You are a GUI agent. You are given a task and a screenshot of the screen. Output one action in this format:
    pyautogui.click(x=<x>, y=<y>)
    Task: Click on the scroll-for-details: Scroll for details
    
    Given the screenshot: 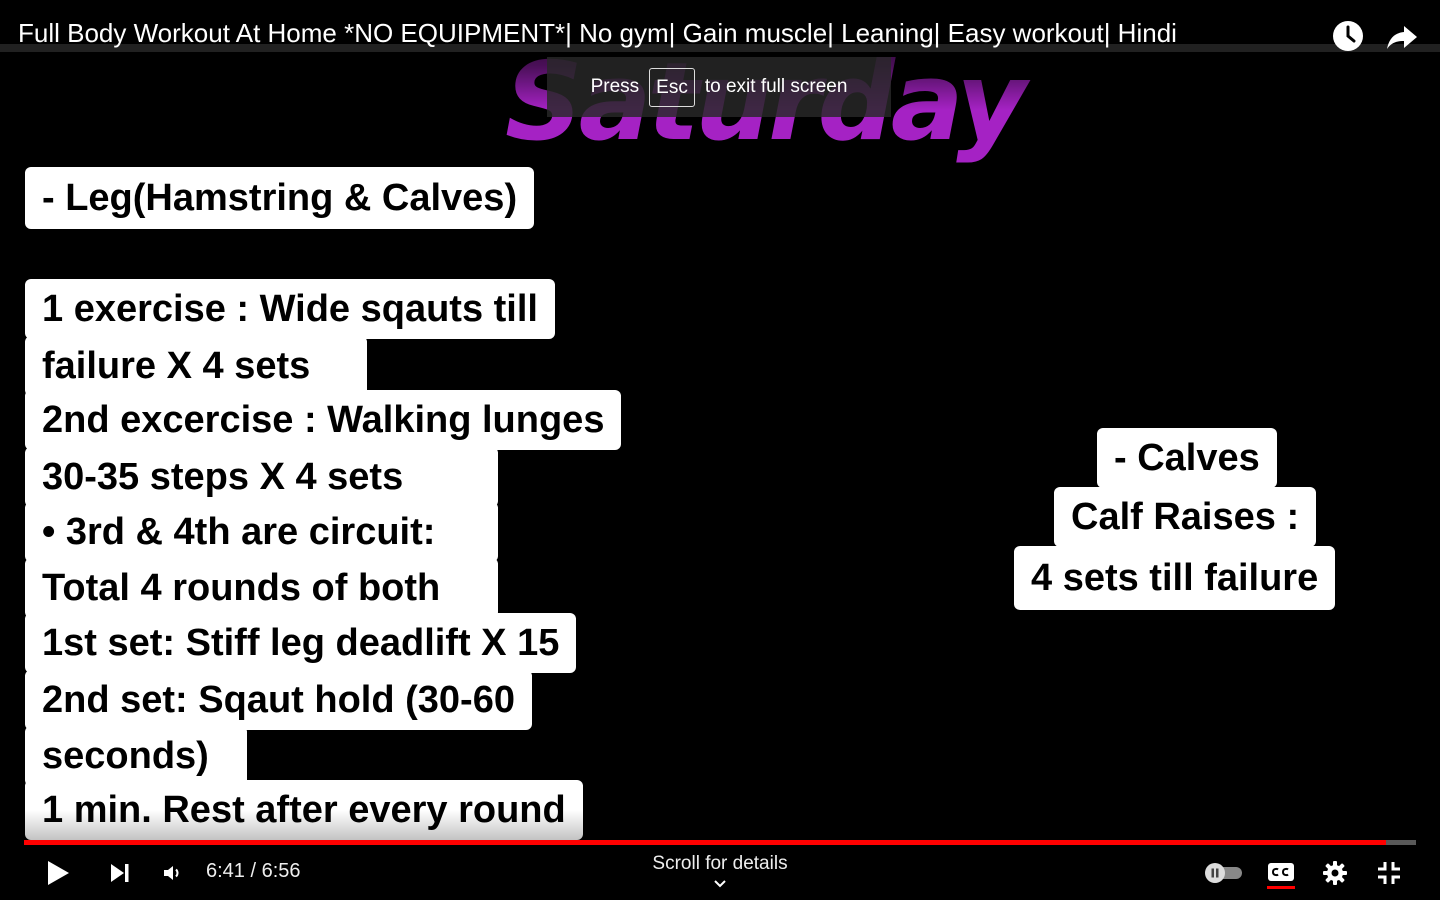 What is the action you would take?
    pyautogui.click(x=720, y=864)
    